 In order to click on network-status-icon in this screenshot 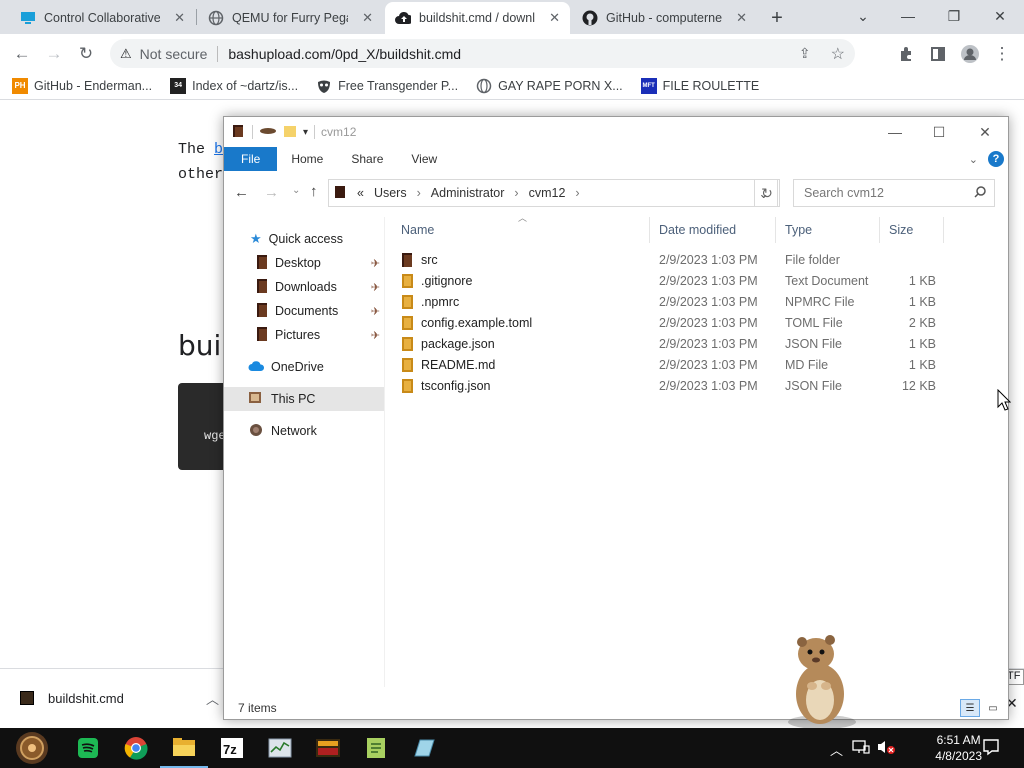, I will do `click(861, 748)`.